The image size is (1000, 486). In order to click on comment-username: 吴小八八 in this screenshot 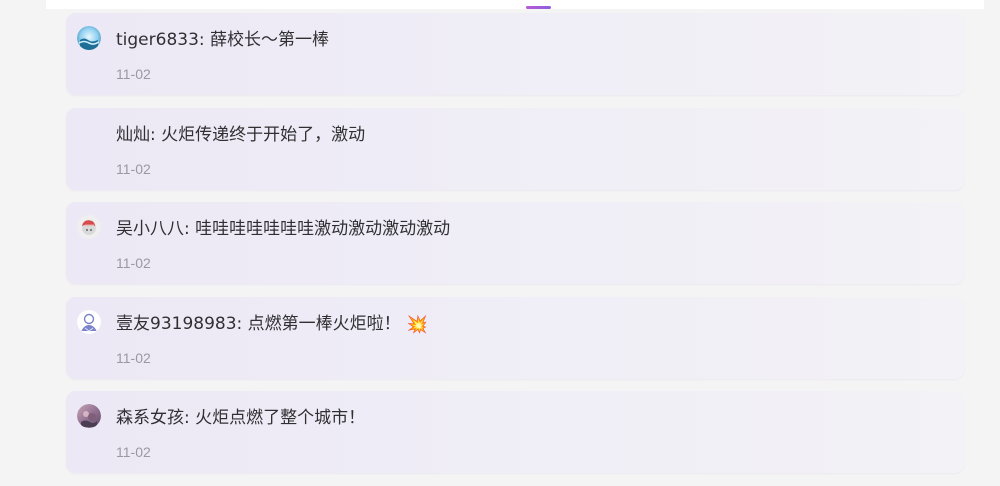, I will do `click(150, 229)`.